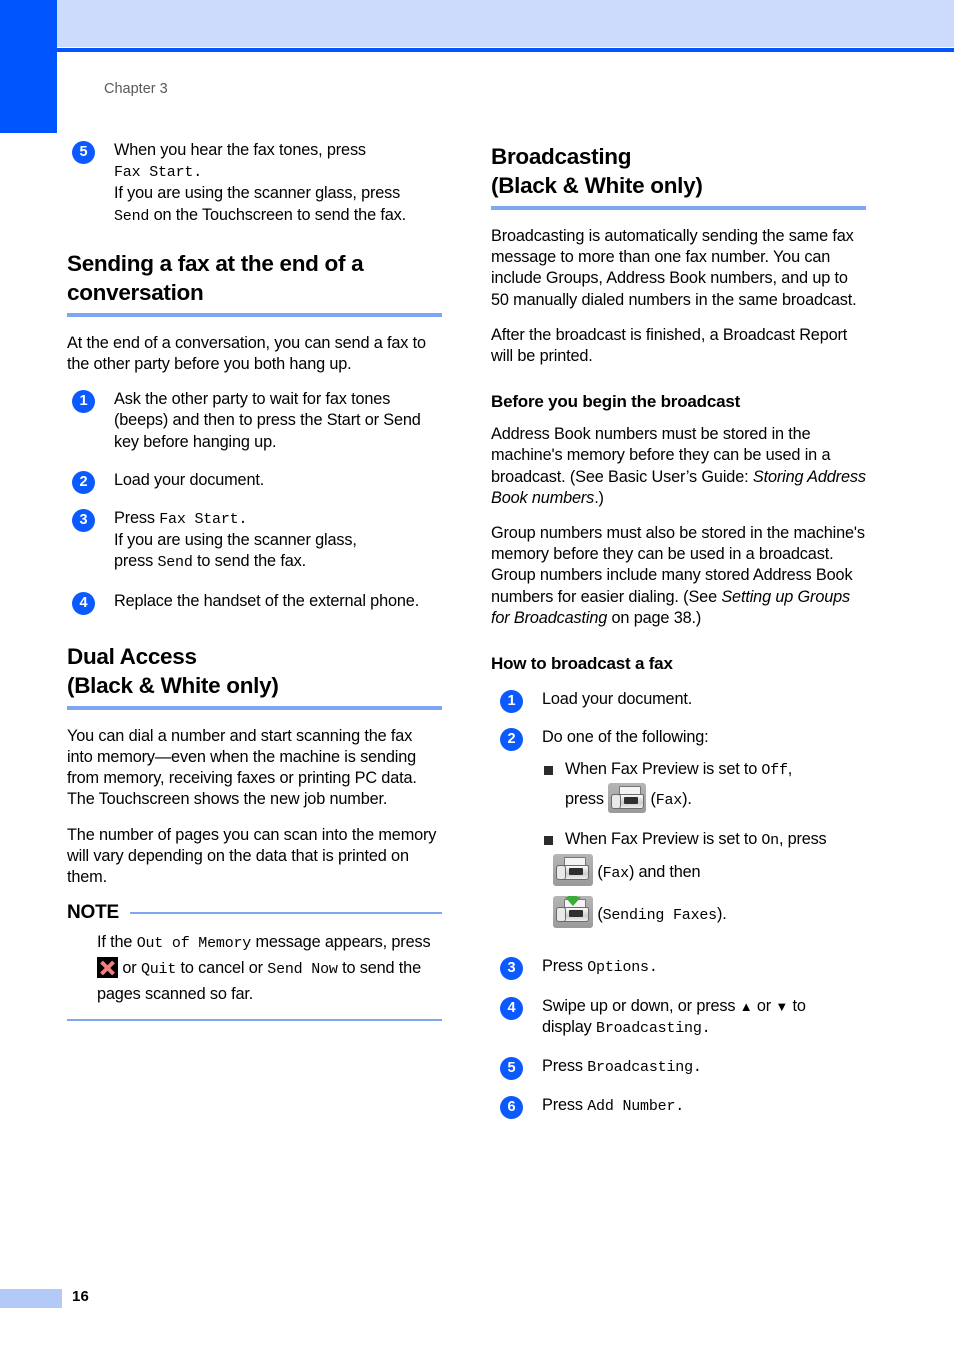  What do you see at coordinates (704, 967) in the screenshot?
I see `step-text: Press Options.` at bounding box center [704, 967].